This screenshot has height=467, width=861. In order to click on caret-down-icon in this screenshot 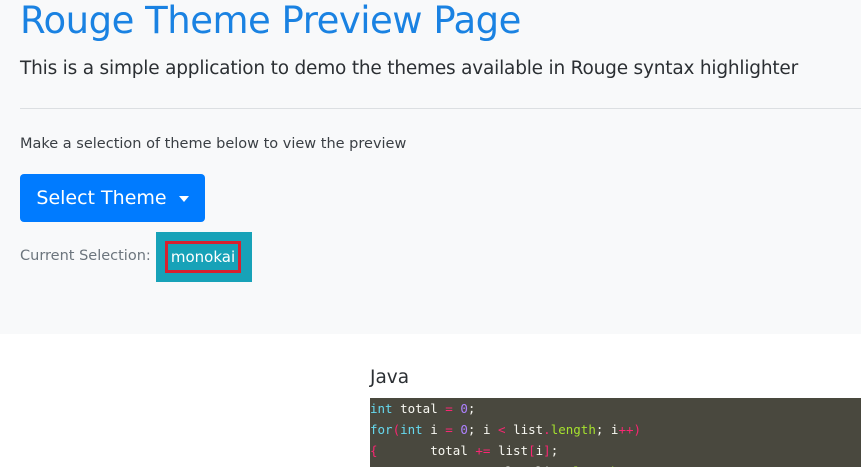, I will do `click(183, 199)`.